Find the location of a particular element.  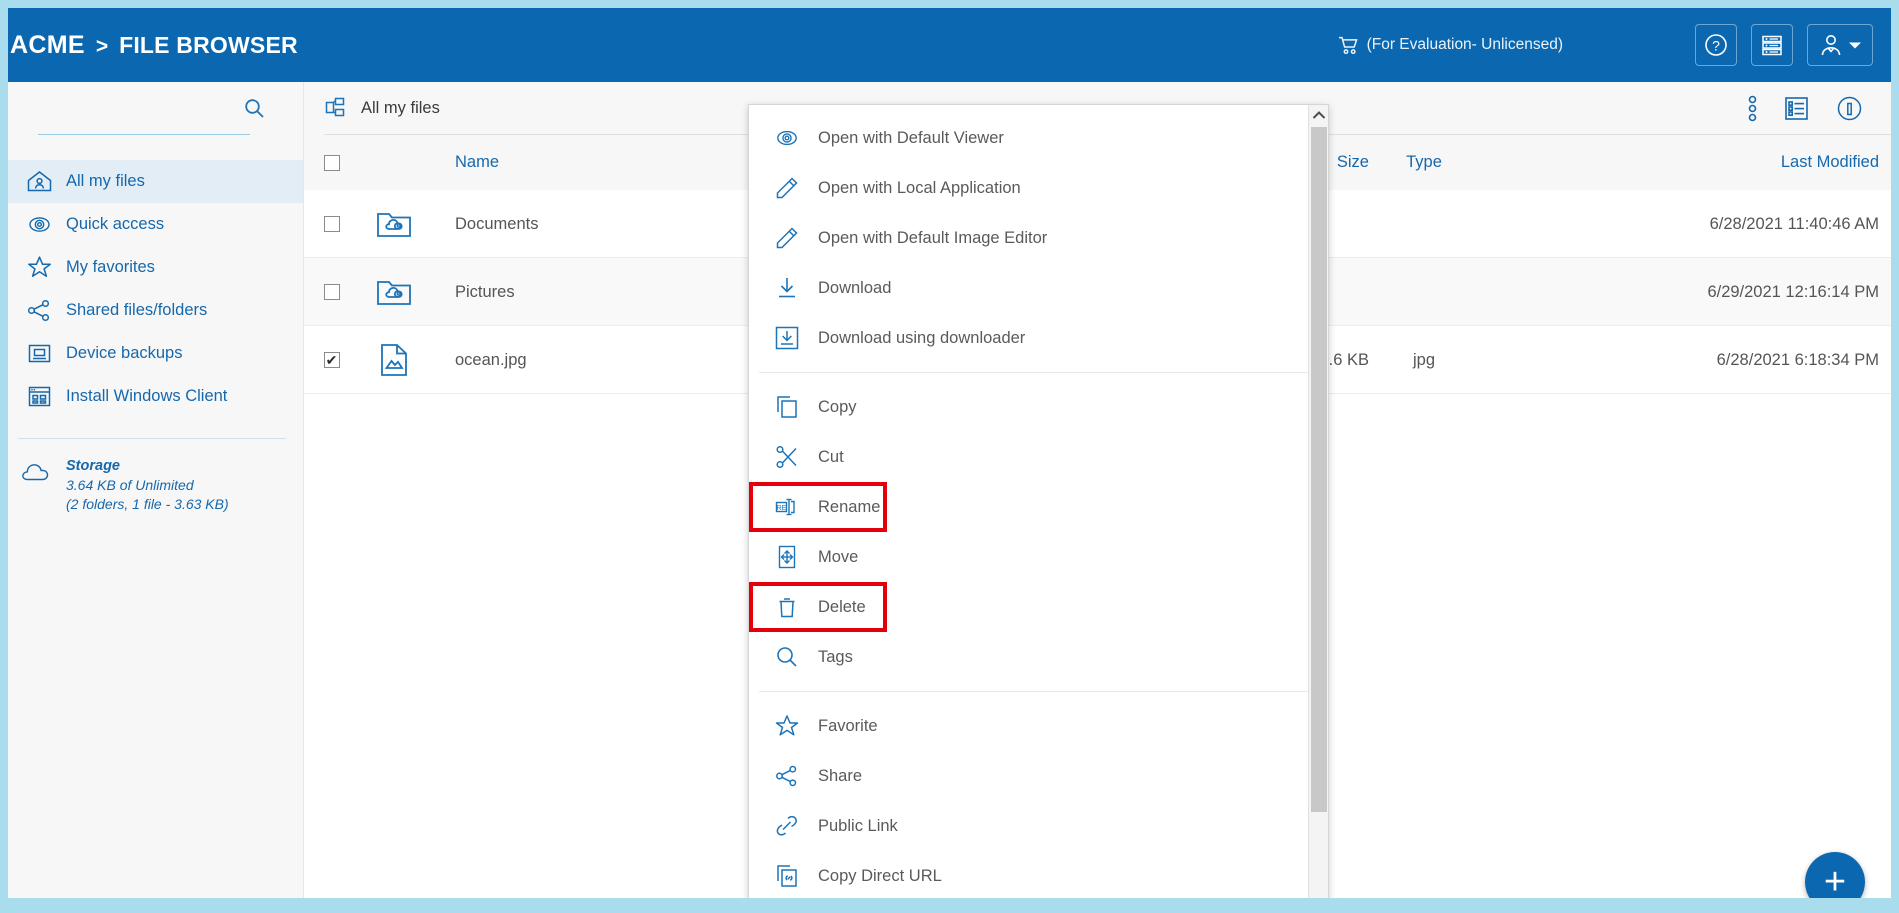

menu-item-delete: Delete is located at coordinates (818, 607).